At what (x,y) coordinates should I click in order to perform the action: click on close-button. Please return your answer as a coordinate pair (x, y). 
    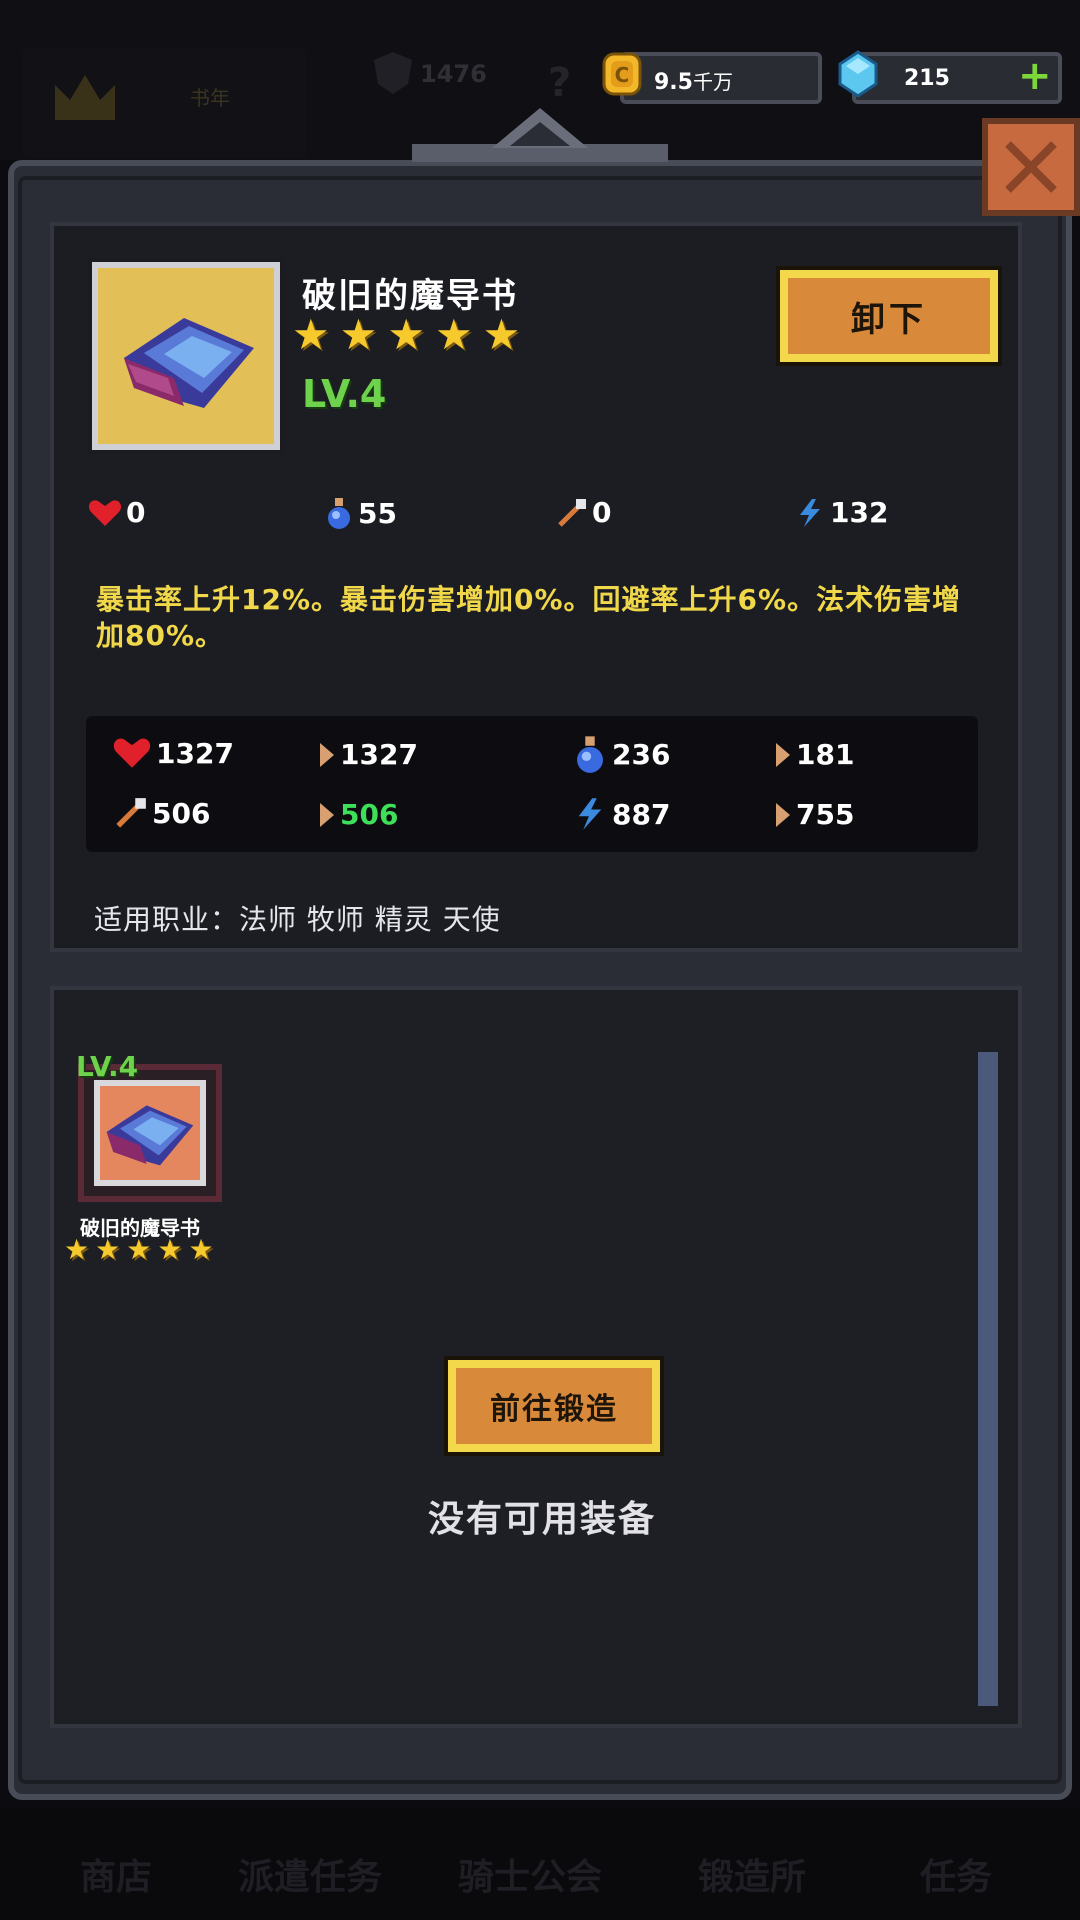
    Looking at the image, I should click on (1031, 167).